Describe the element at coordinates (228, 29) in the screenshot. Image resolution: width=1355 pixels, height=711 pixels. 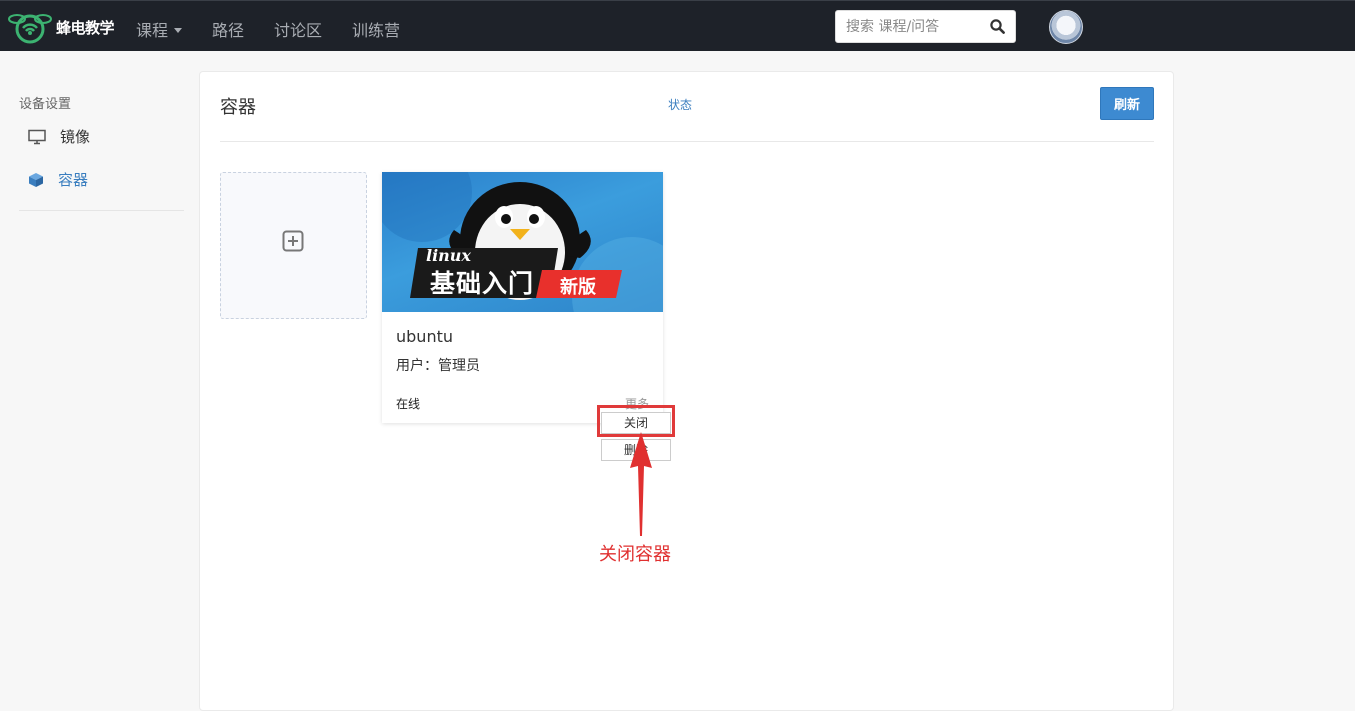
I see `nav-paths: 路径` at that location.